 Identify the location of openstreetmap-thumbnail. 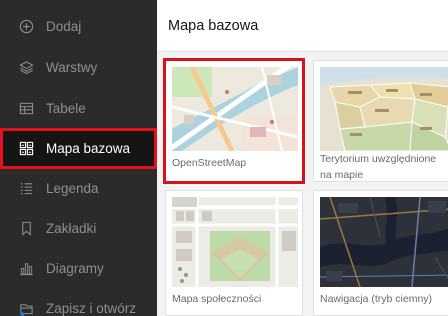
(235, 109).